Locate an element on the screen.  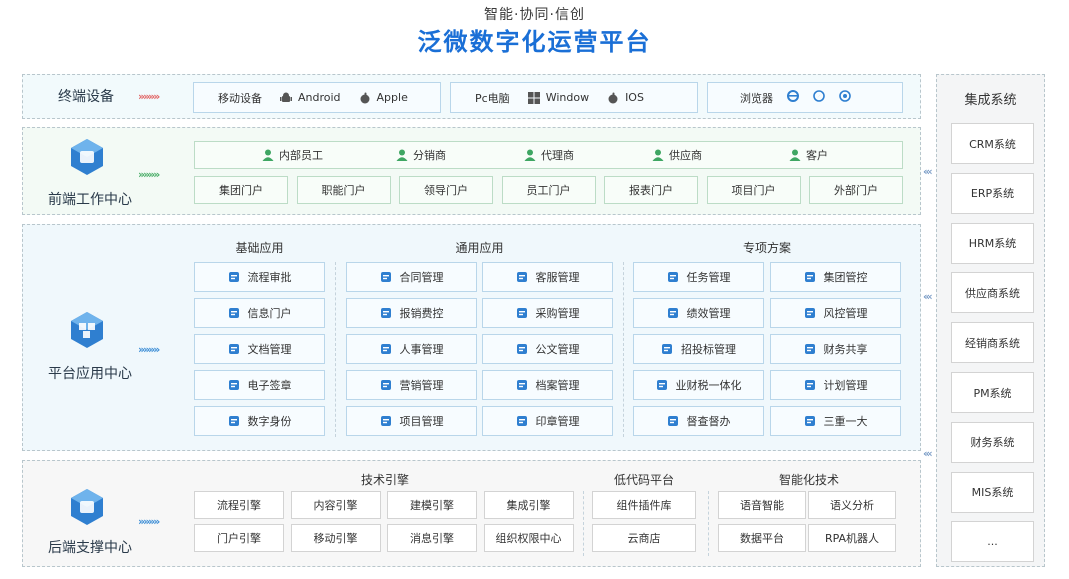
apple-icon is located at coordinates (613, 98).